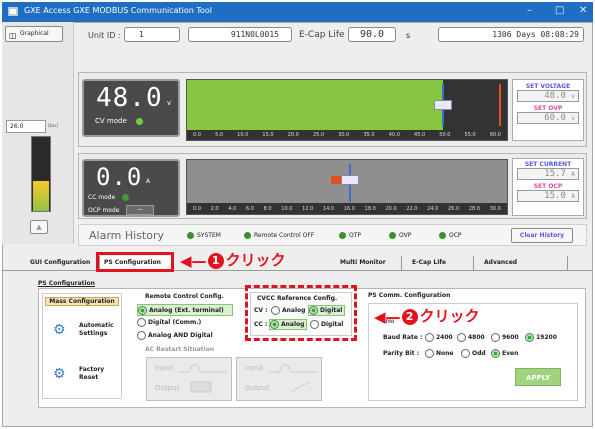 The width and height of the screenshot is (595, 429). I want to click on set-current-field: 15.7 A, so click(548, 174).